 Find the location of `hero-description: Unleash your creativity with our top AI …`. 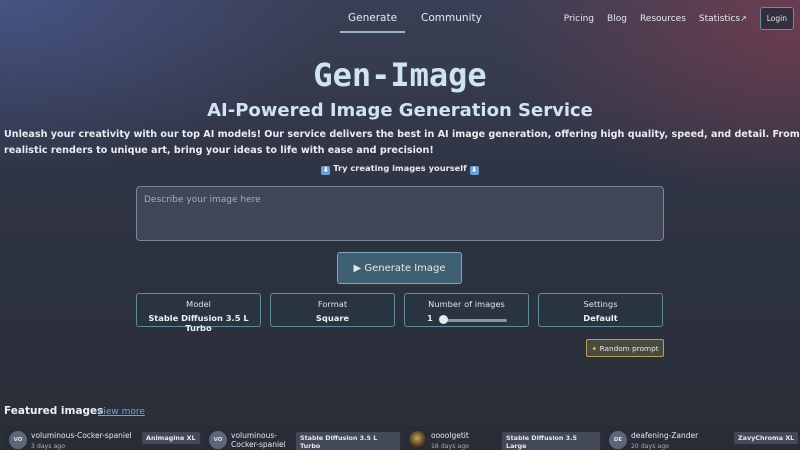

hero-description: Unleash your creativity with our top AI … is located at coordinates (402, 142).